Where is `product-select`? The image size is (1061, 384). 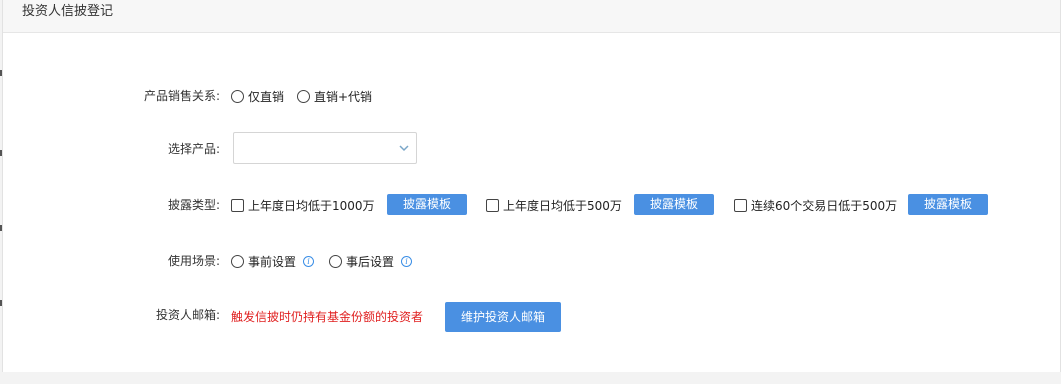
product-select is located at coordinates (325, 148).